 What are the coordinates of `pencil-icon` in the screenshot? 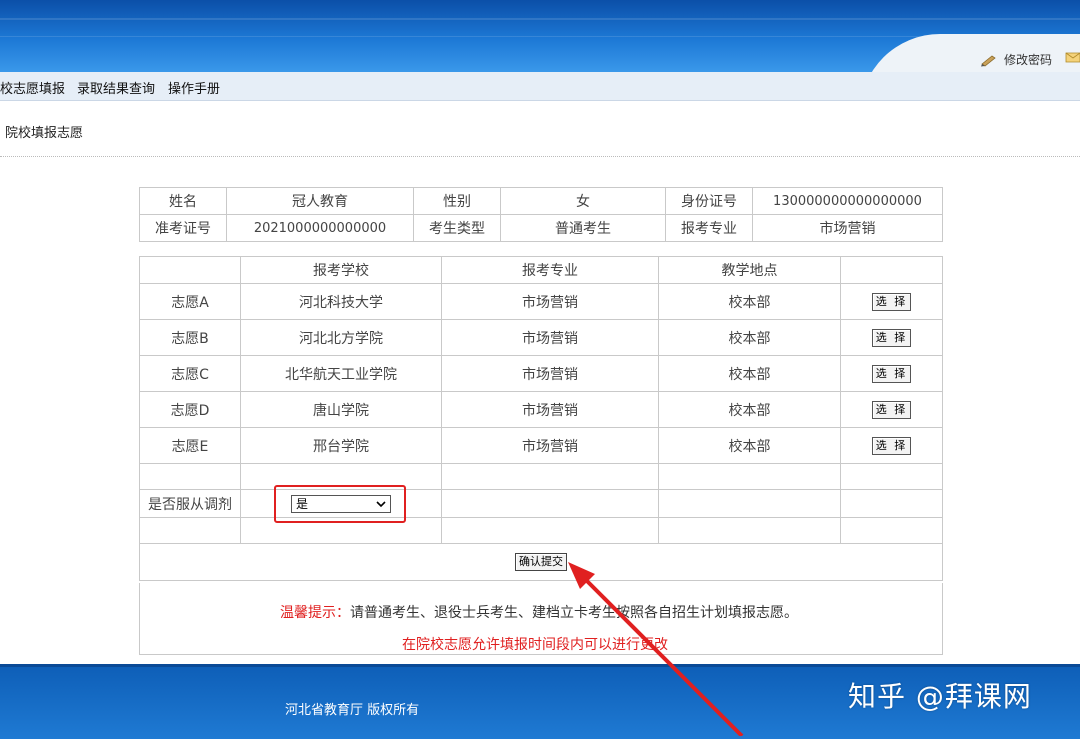 It's located at (988, 60).